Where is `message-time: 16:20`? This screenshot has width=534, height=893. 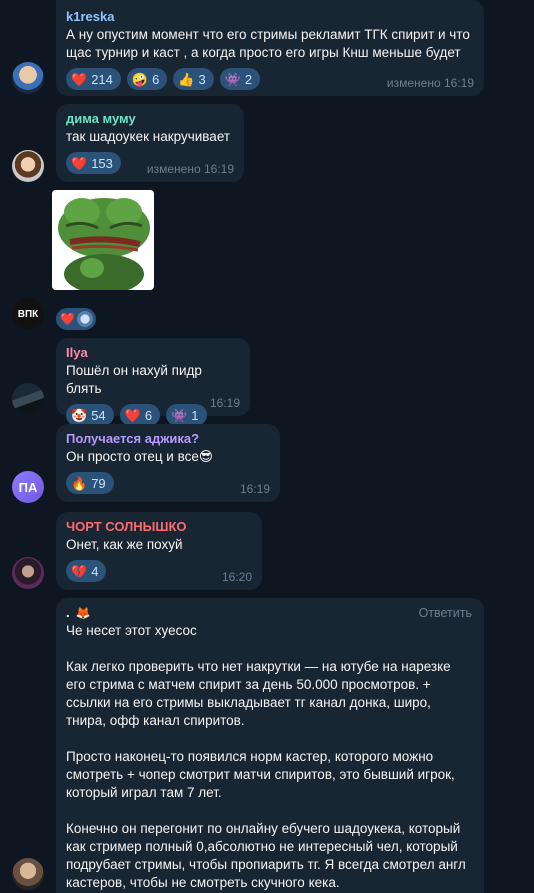
message-time: 16:20 is located at coordinates (236, 577).